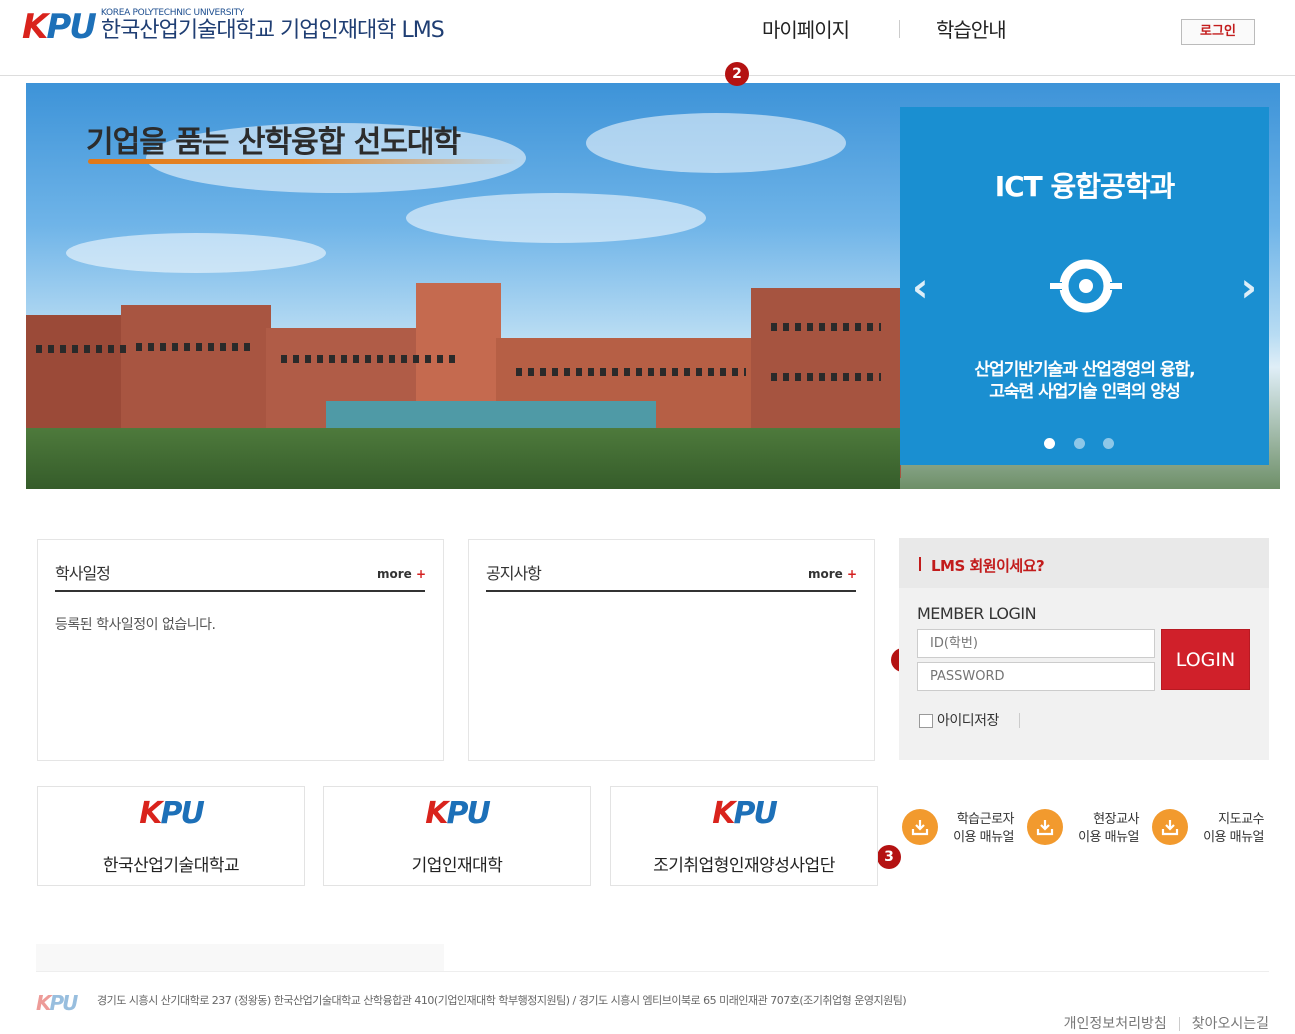 The image size is (1295, 1034). What do you see at coordinates (240, 591) in the screenshot?
I see `schedule-divider` at bounding box center [240, 591].